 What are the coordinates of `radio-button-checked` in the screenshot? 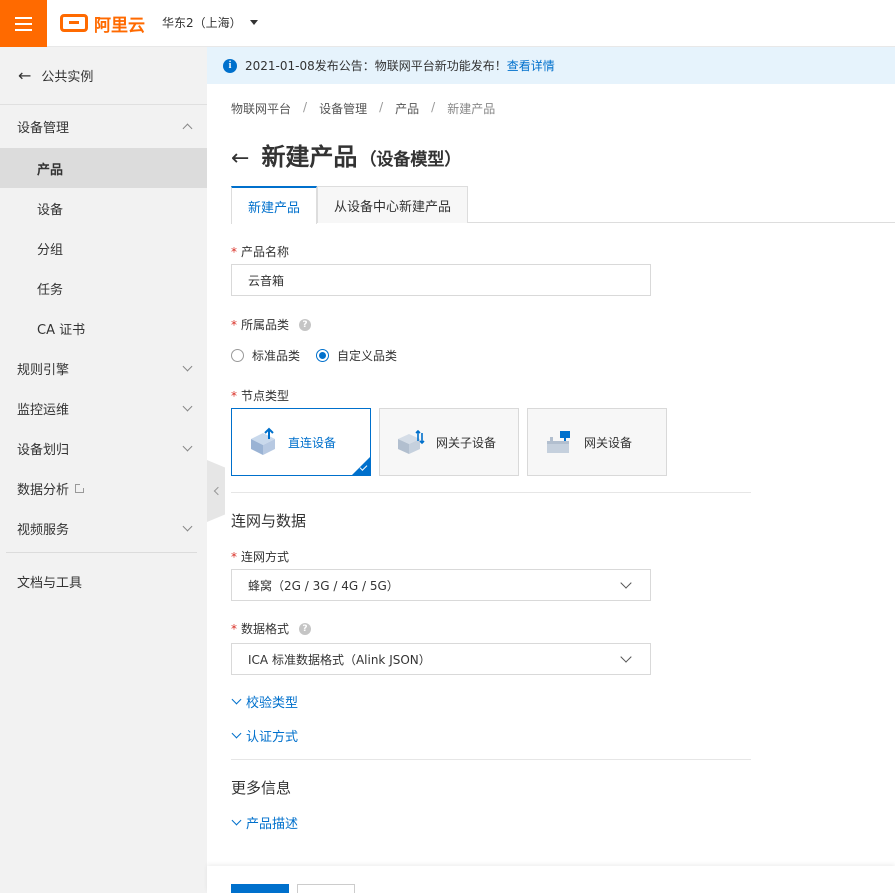 It's located at (323, 355).